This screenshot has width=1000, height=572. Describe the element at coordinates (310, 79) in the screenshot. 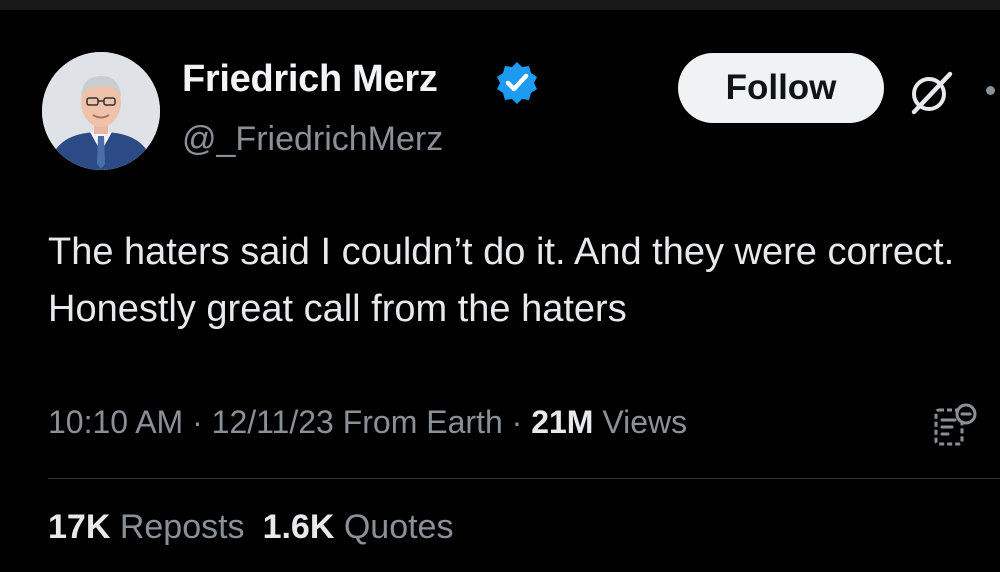

I see `author-display-name: Friedrich Merz` at that location.